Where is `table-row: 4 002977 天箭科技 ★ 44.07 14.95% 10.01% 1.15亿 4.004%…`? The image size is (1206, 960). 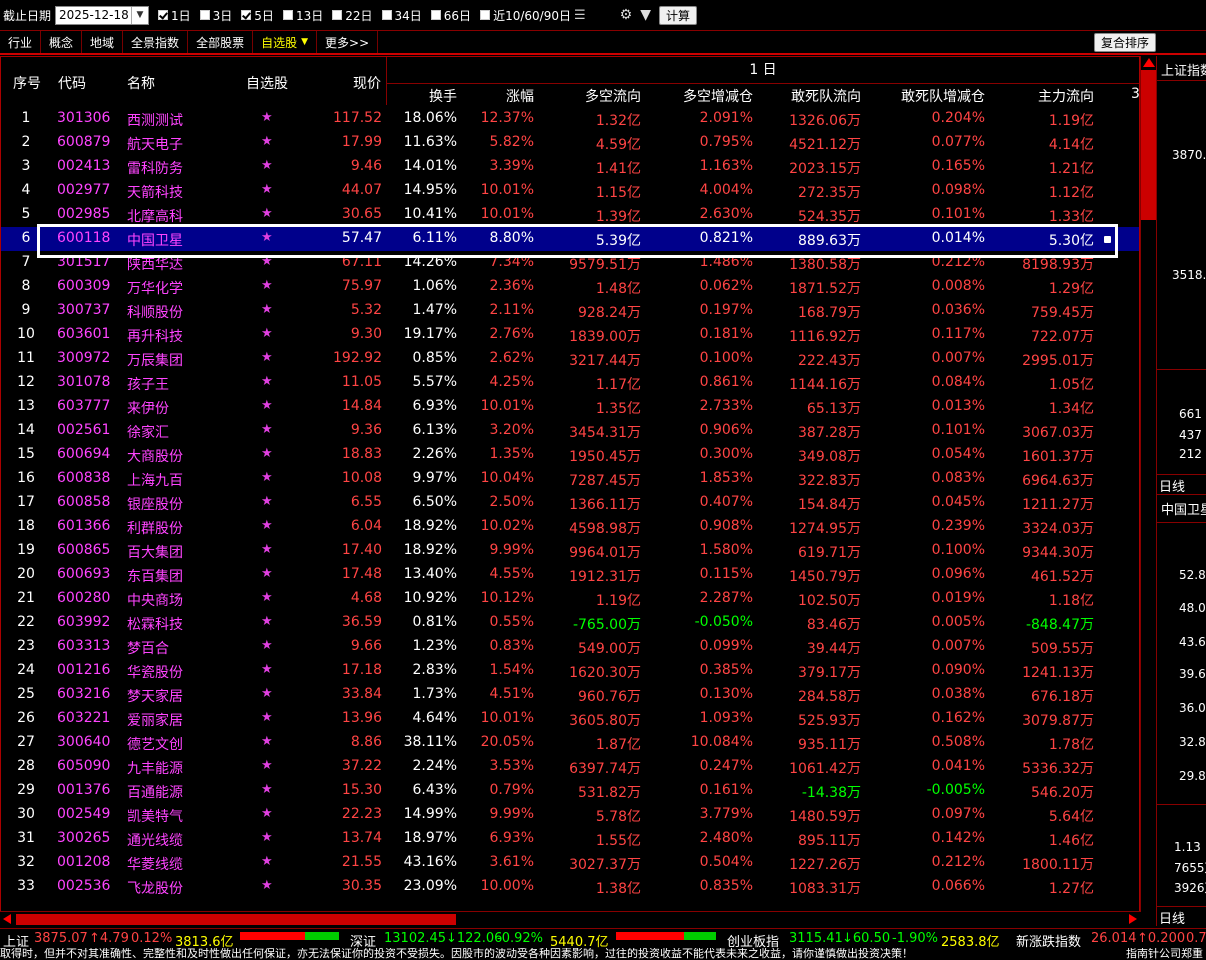 table-row: 4 002977 天箭科技 ★ 44.07 14.95% 10.01% 1.15亿 4.004%… is located at coordinates (570, 191).